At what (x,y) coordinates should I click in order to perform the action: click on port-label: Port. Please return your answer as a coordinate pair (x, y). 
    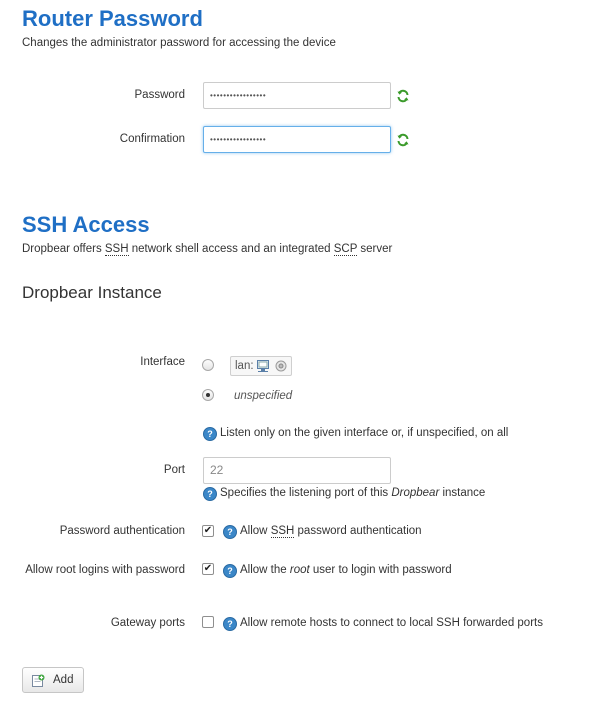
    Looking at the image, I should click on (174, 470).